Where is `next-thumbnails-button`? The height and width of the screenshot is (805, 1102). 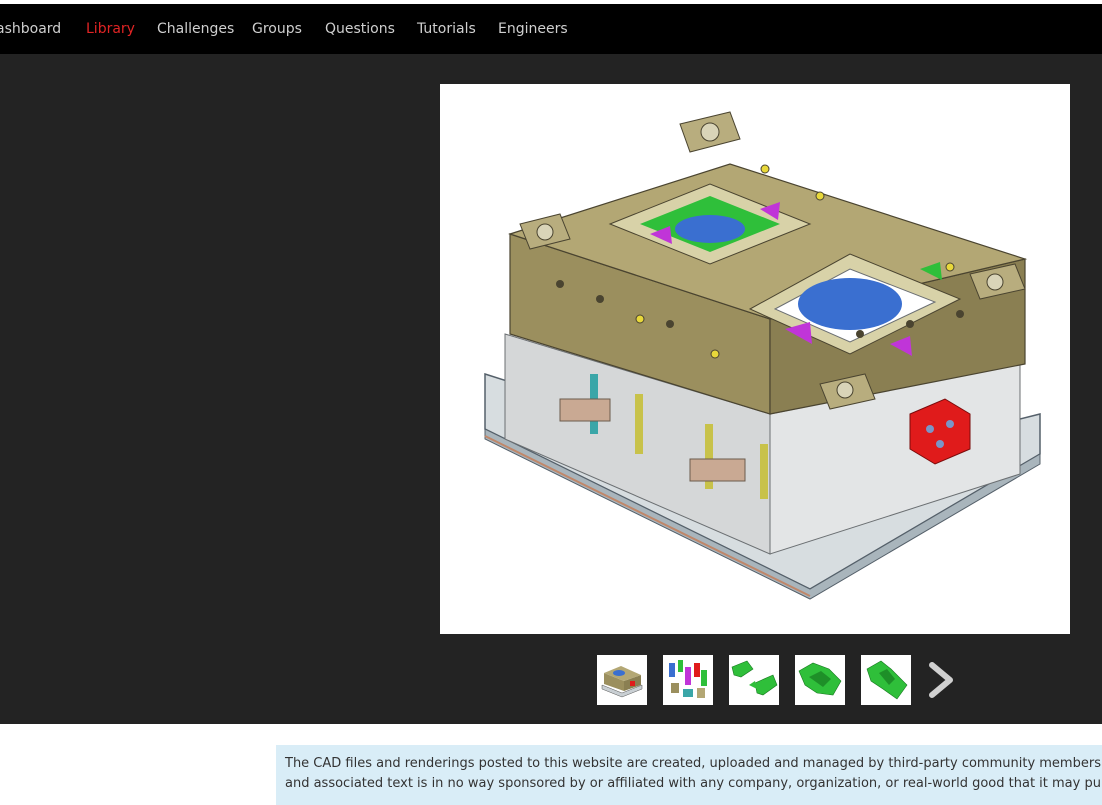 next-thumbnails-button is located at coordinates (941, 680).